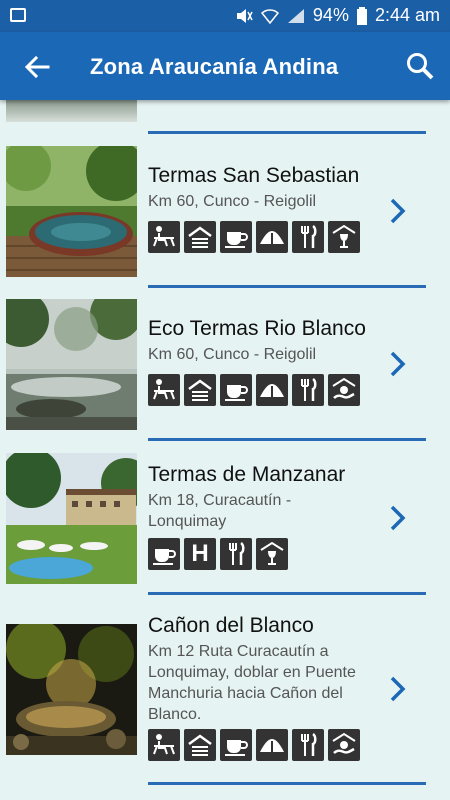 This screenshot has height=800, width=450. What do you see at coordinates (37, 67) in the screenshot?
I see `back-arrow-icon` at bounding box center [37, 67].